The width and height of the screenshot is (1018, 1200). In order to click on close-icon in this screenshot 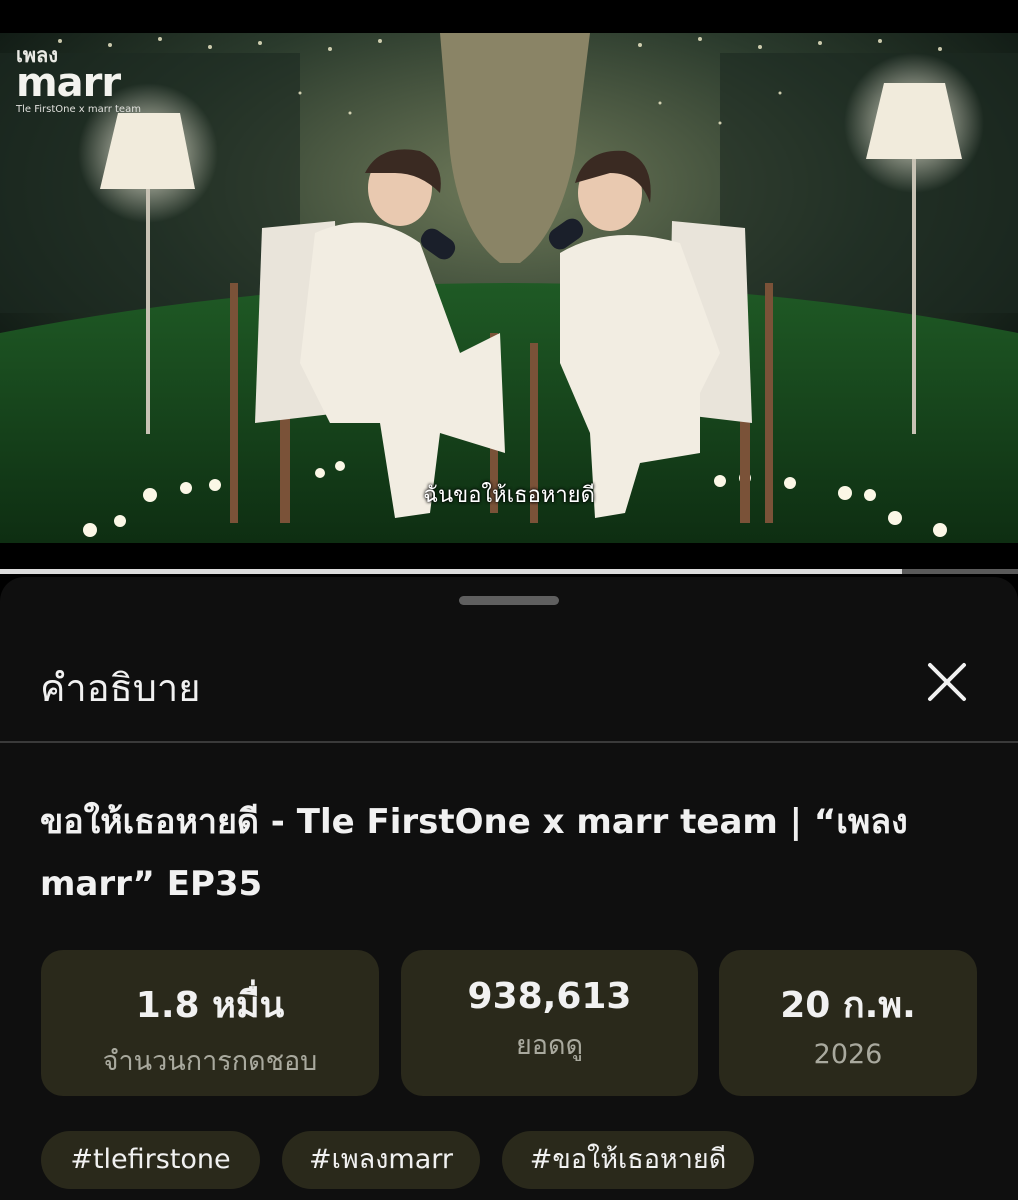, I will do `click(947, 682)`.